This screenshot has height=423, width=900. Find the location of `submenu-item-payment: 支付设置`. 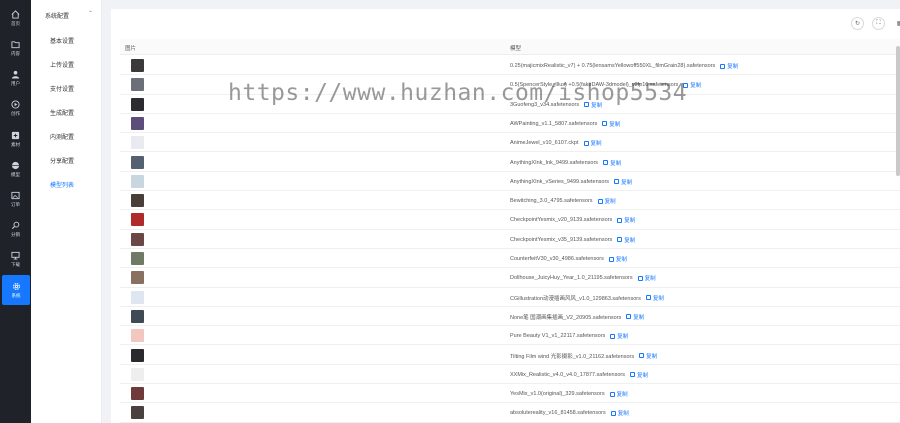

submenu-item-payment: 支付设置 is located at coordinates (62, 88).